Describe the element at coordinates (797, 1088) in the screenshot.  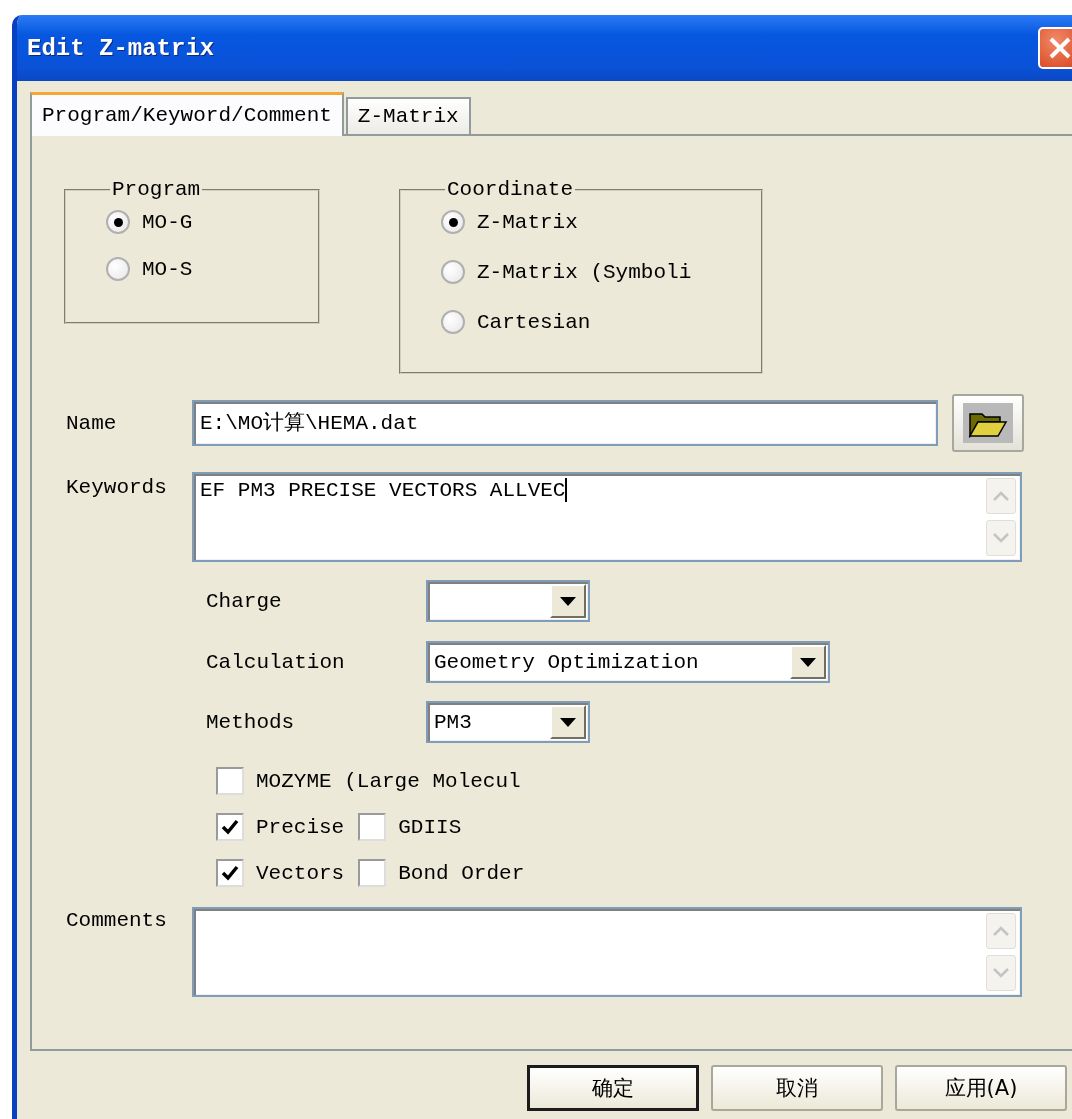
I see `dialog-button: 取消` at that location.